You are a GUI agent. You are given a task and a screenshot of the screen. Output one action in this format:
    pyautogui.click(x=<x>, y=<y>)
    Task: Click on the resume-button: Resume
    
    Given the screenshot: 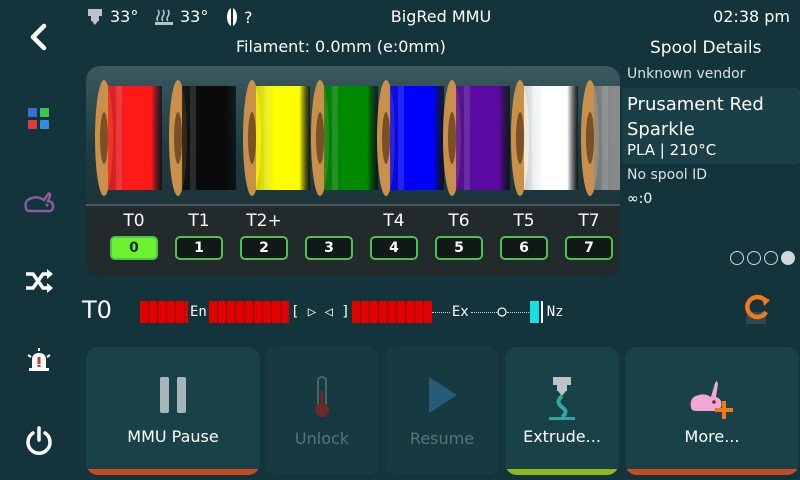 What is the action you would take?
    pyautogui.click(x=442, y=411)
    